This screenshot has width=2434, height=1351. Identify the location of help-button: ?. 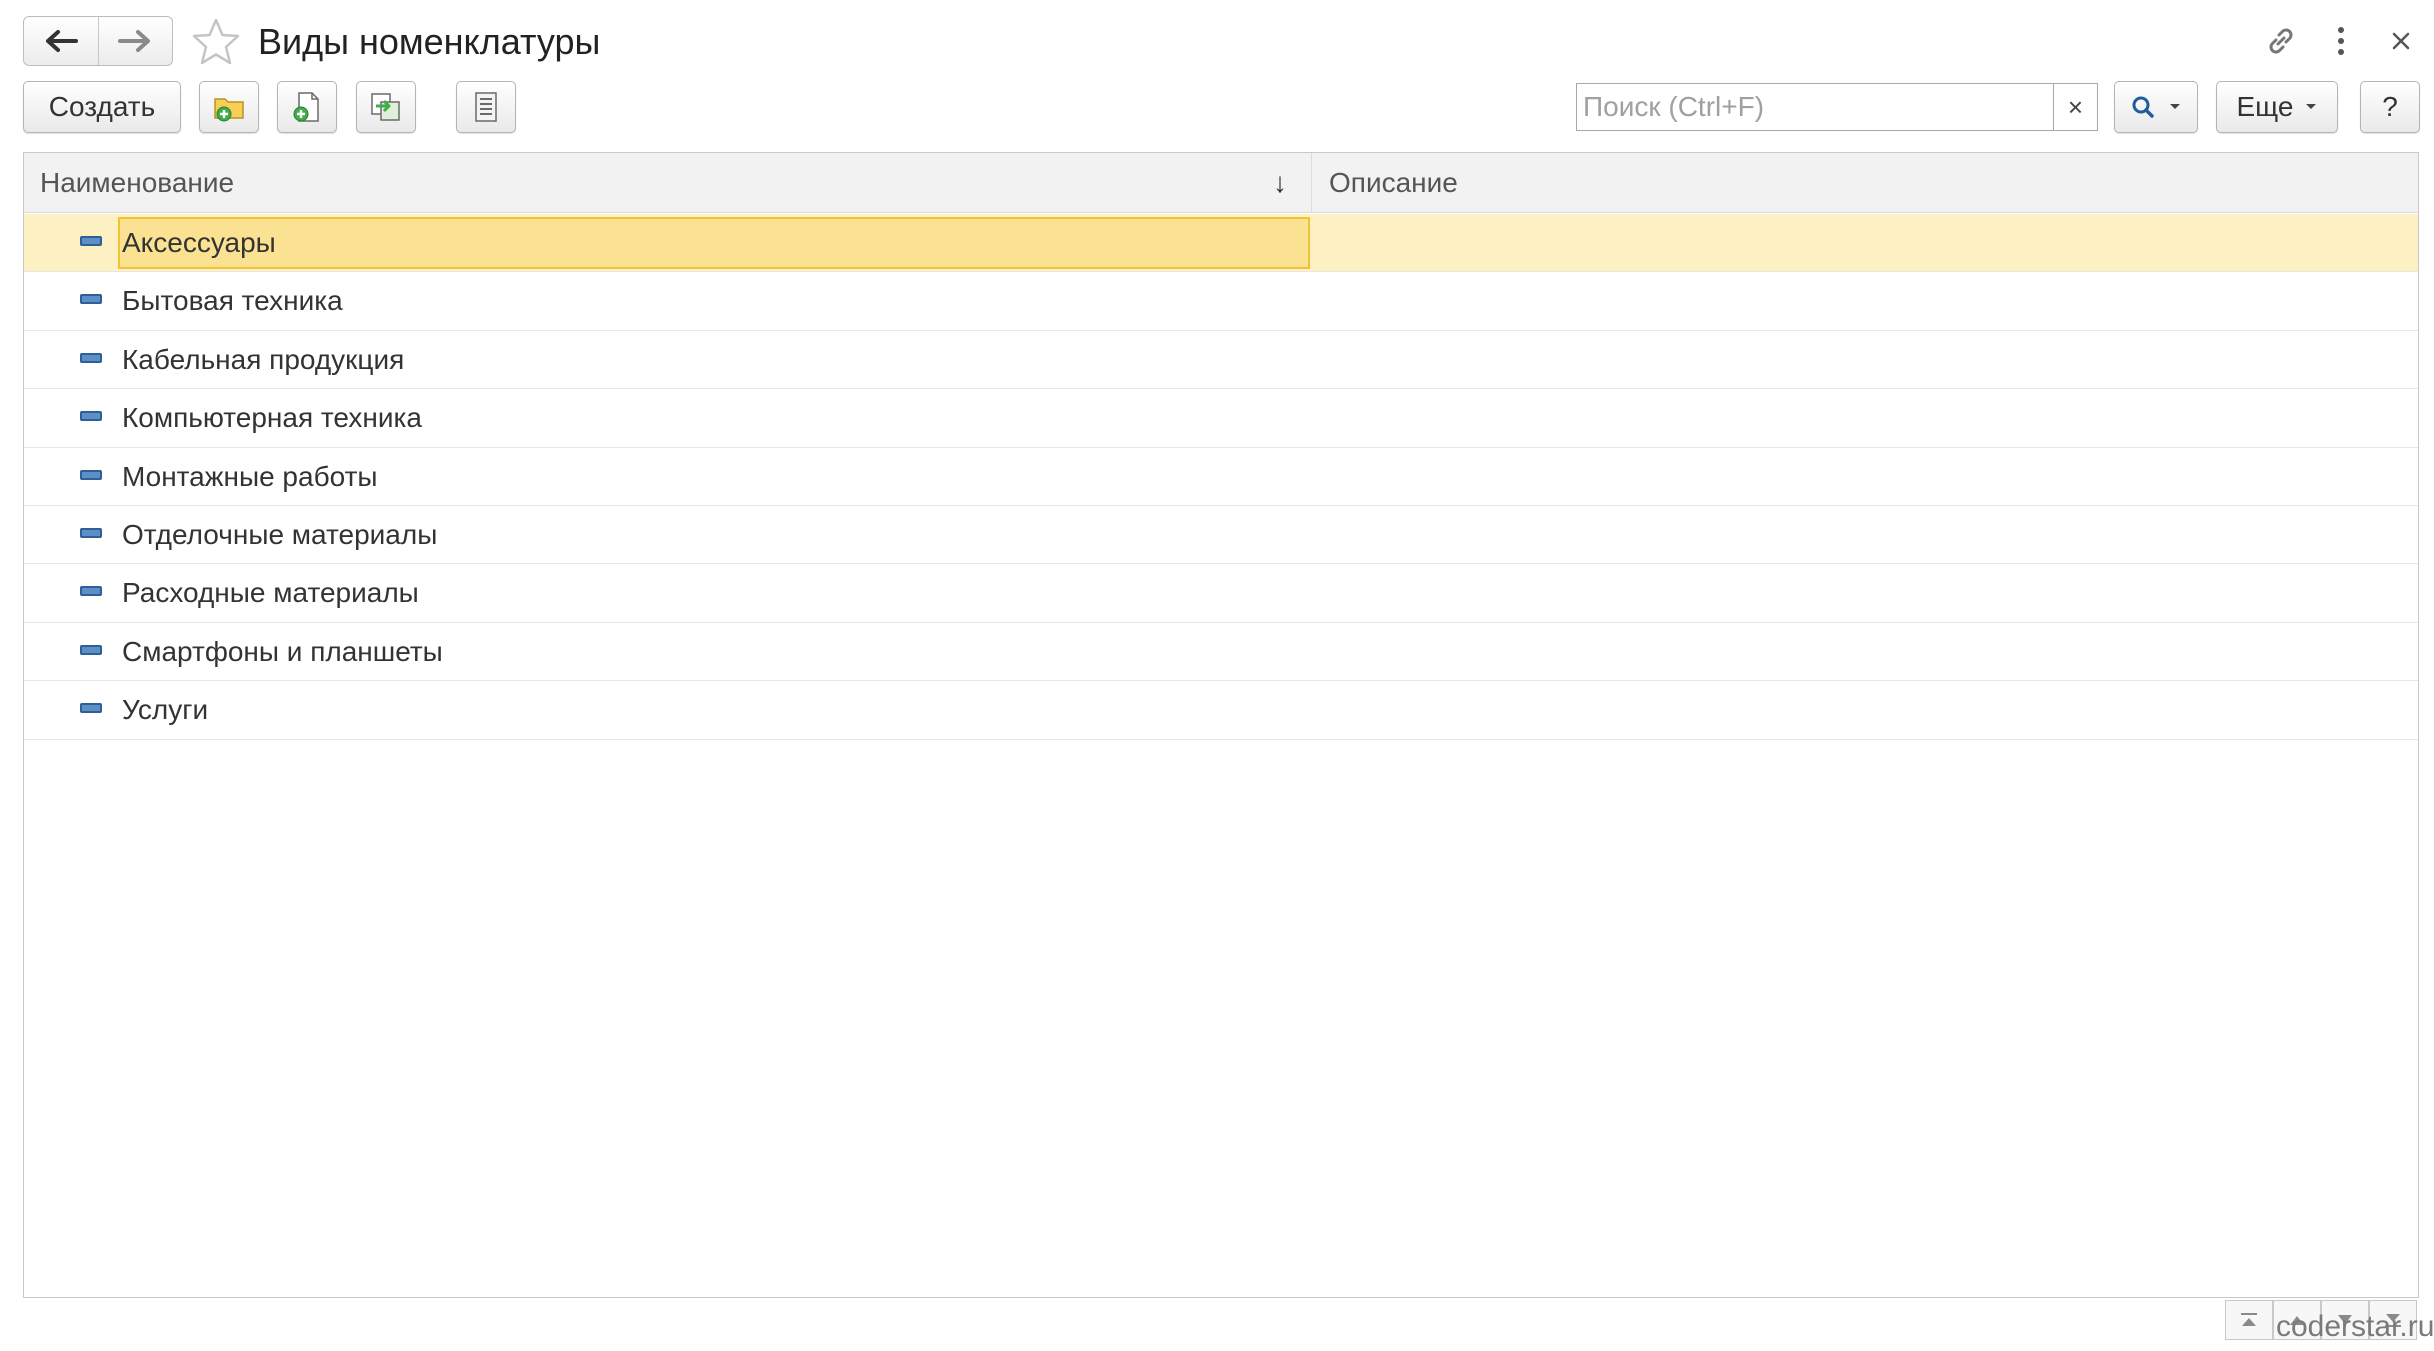
(2390, 107).